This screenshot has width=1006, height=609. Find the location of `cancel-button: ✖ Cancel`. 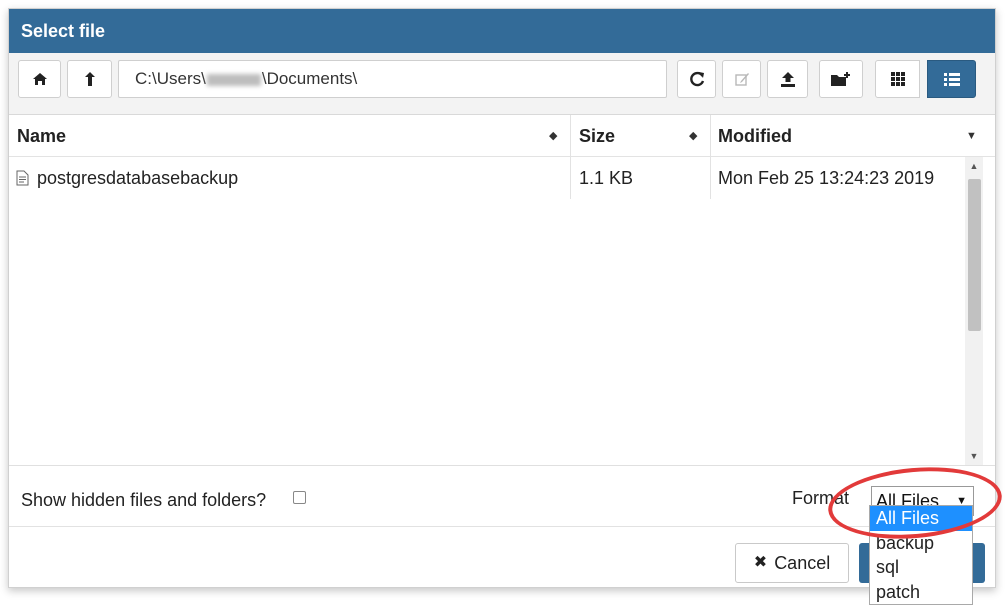

cancel-button: ✖ Cancel is located at coordinates (792, 563).